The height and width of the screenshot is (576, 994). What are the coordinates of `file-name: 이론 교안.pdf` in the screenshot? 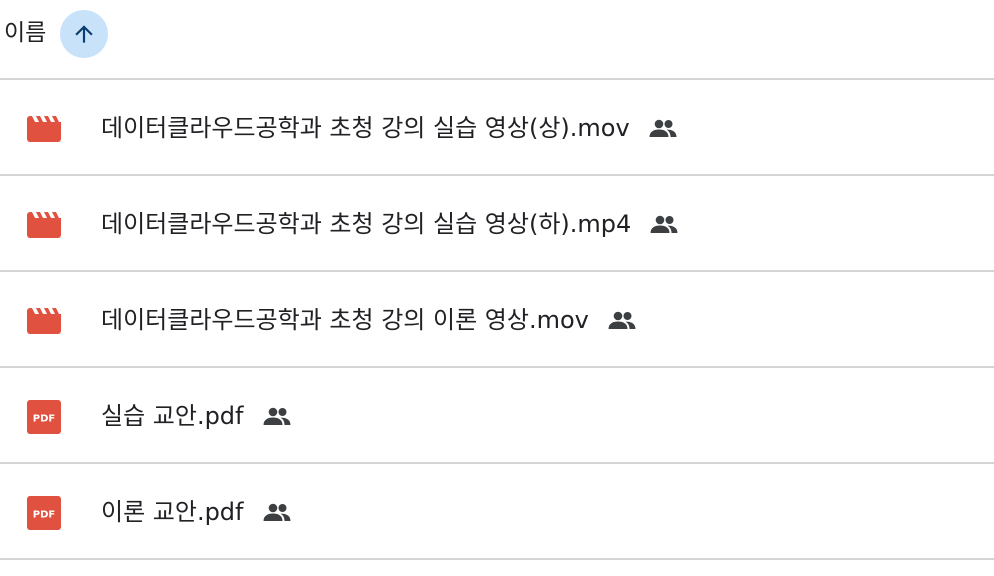 It's located at (172, 512).